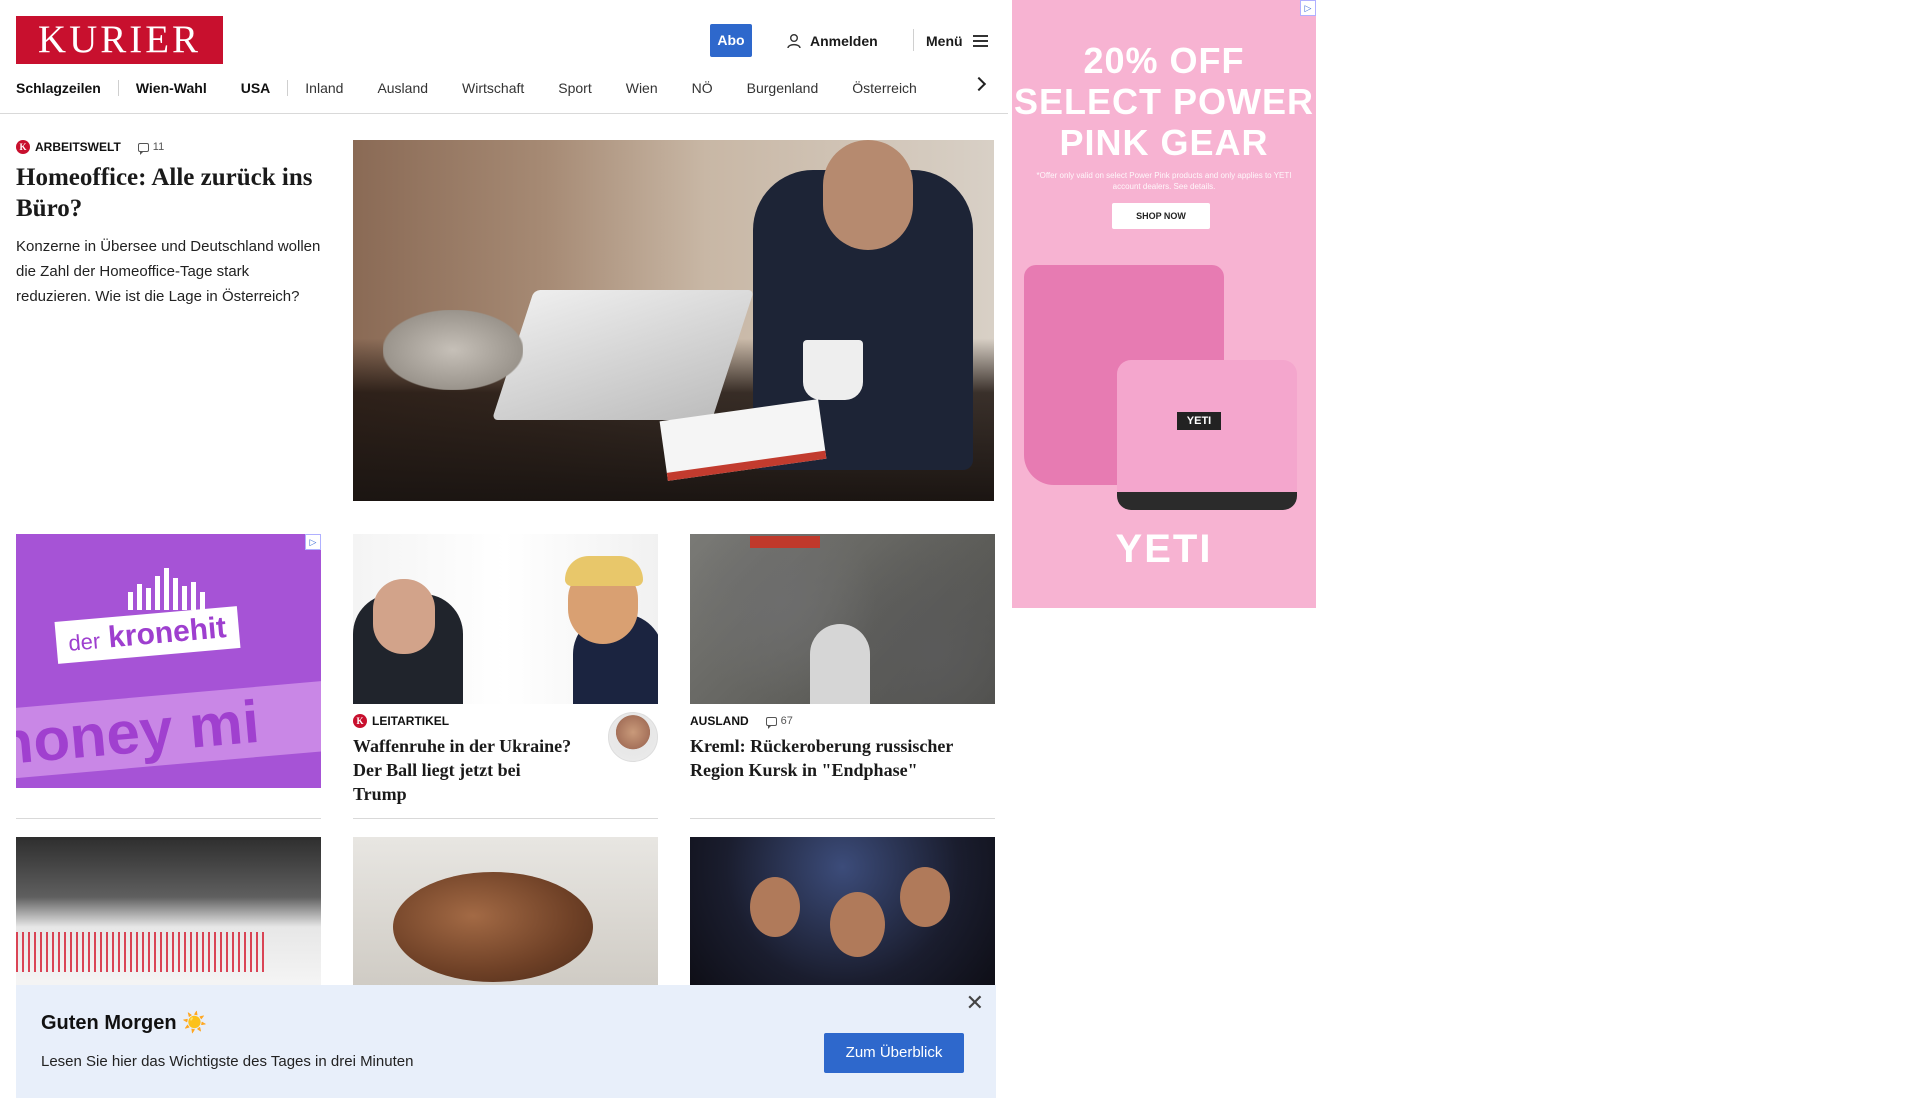 This screenshot has height=1098, width=1920. What do you see at coordinates (702, 88) in the screenshot?
I see `nav-item-noe: NÖ` at bounding box center [702, 88].